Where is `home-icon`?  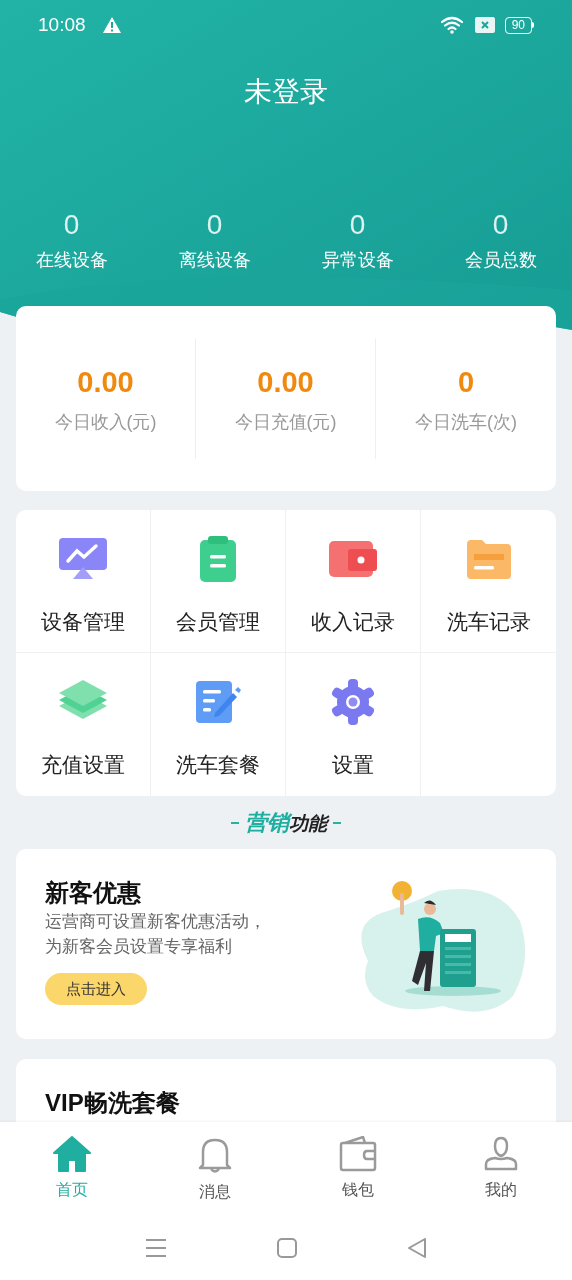 home-icon is located at coordinates (71, 1154).